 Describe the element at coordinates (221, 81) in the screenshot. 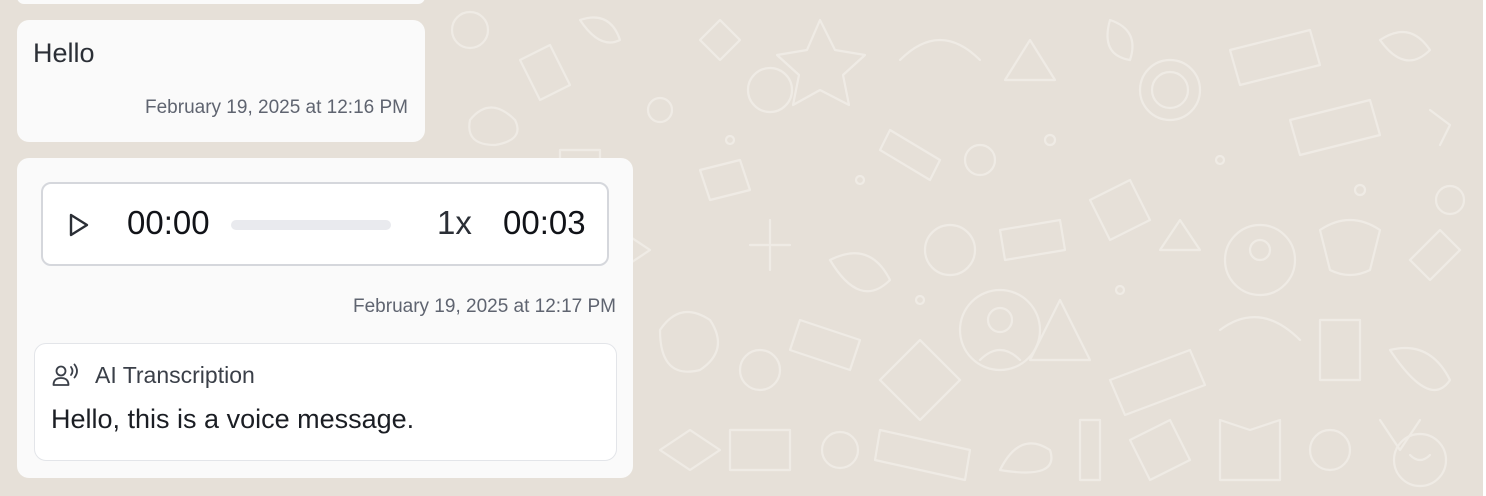

I see `message-bubble-text: Hello February 19, 2025 at 12:16 PM` at that location.